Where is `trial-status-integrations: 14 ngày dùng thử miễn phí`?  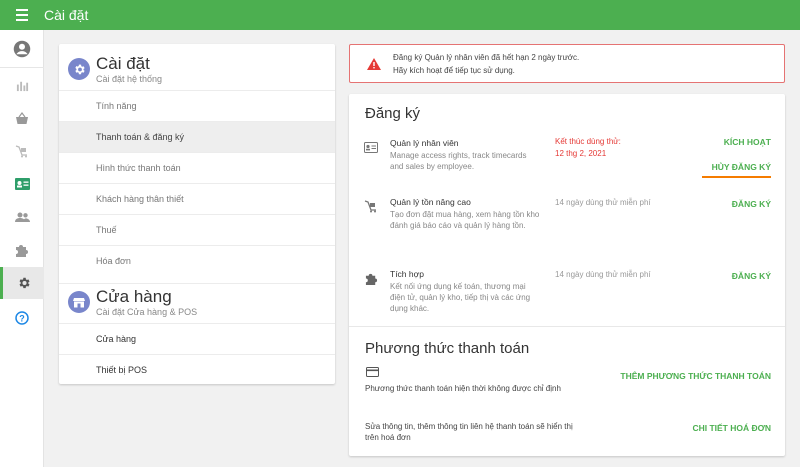 trial-status-integrations: 14 ngày dùng thử miễn phí is located at coordinates (603, 274).